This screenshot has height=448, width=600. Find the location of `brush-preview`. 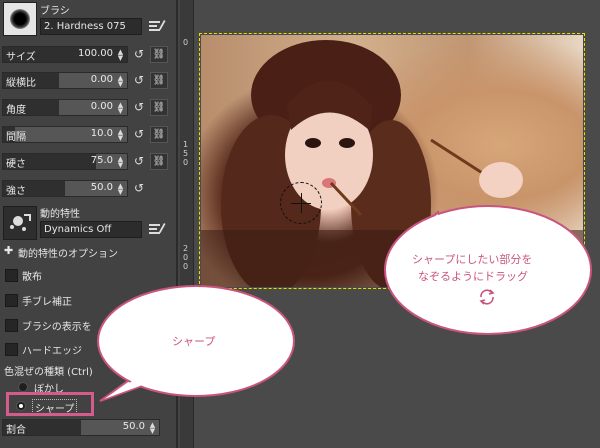

brush-preview is located at coordinates (20, 19).